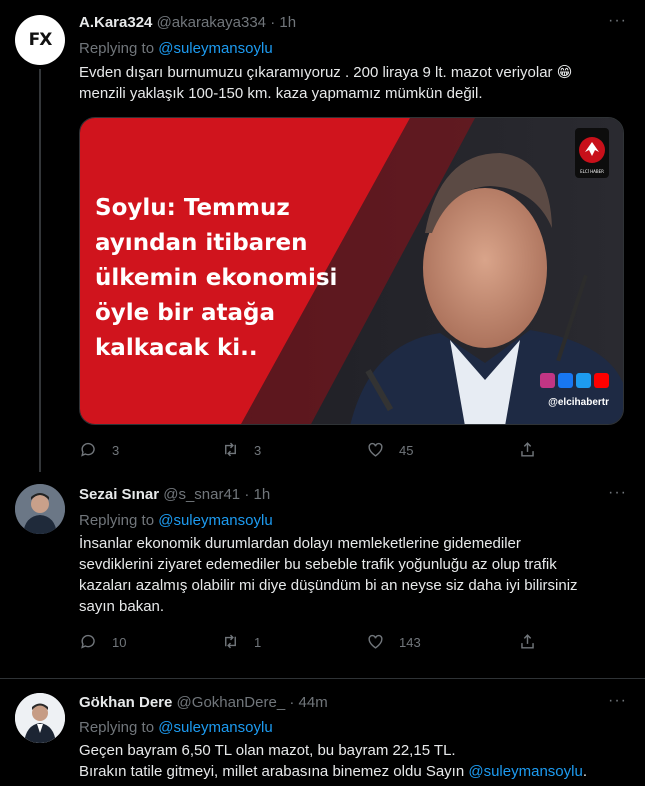 The image size is (645, 786). What do you see at coordinates (574, 380) in the screenshot?
I see `social-icons` at bounding box center [574, 380].